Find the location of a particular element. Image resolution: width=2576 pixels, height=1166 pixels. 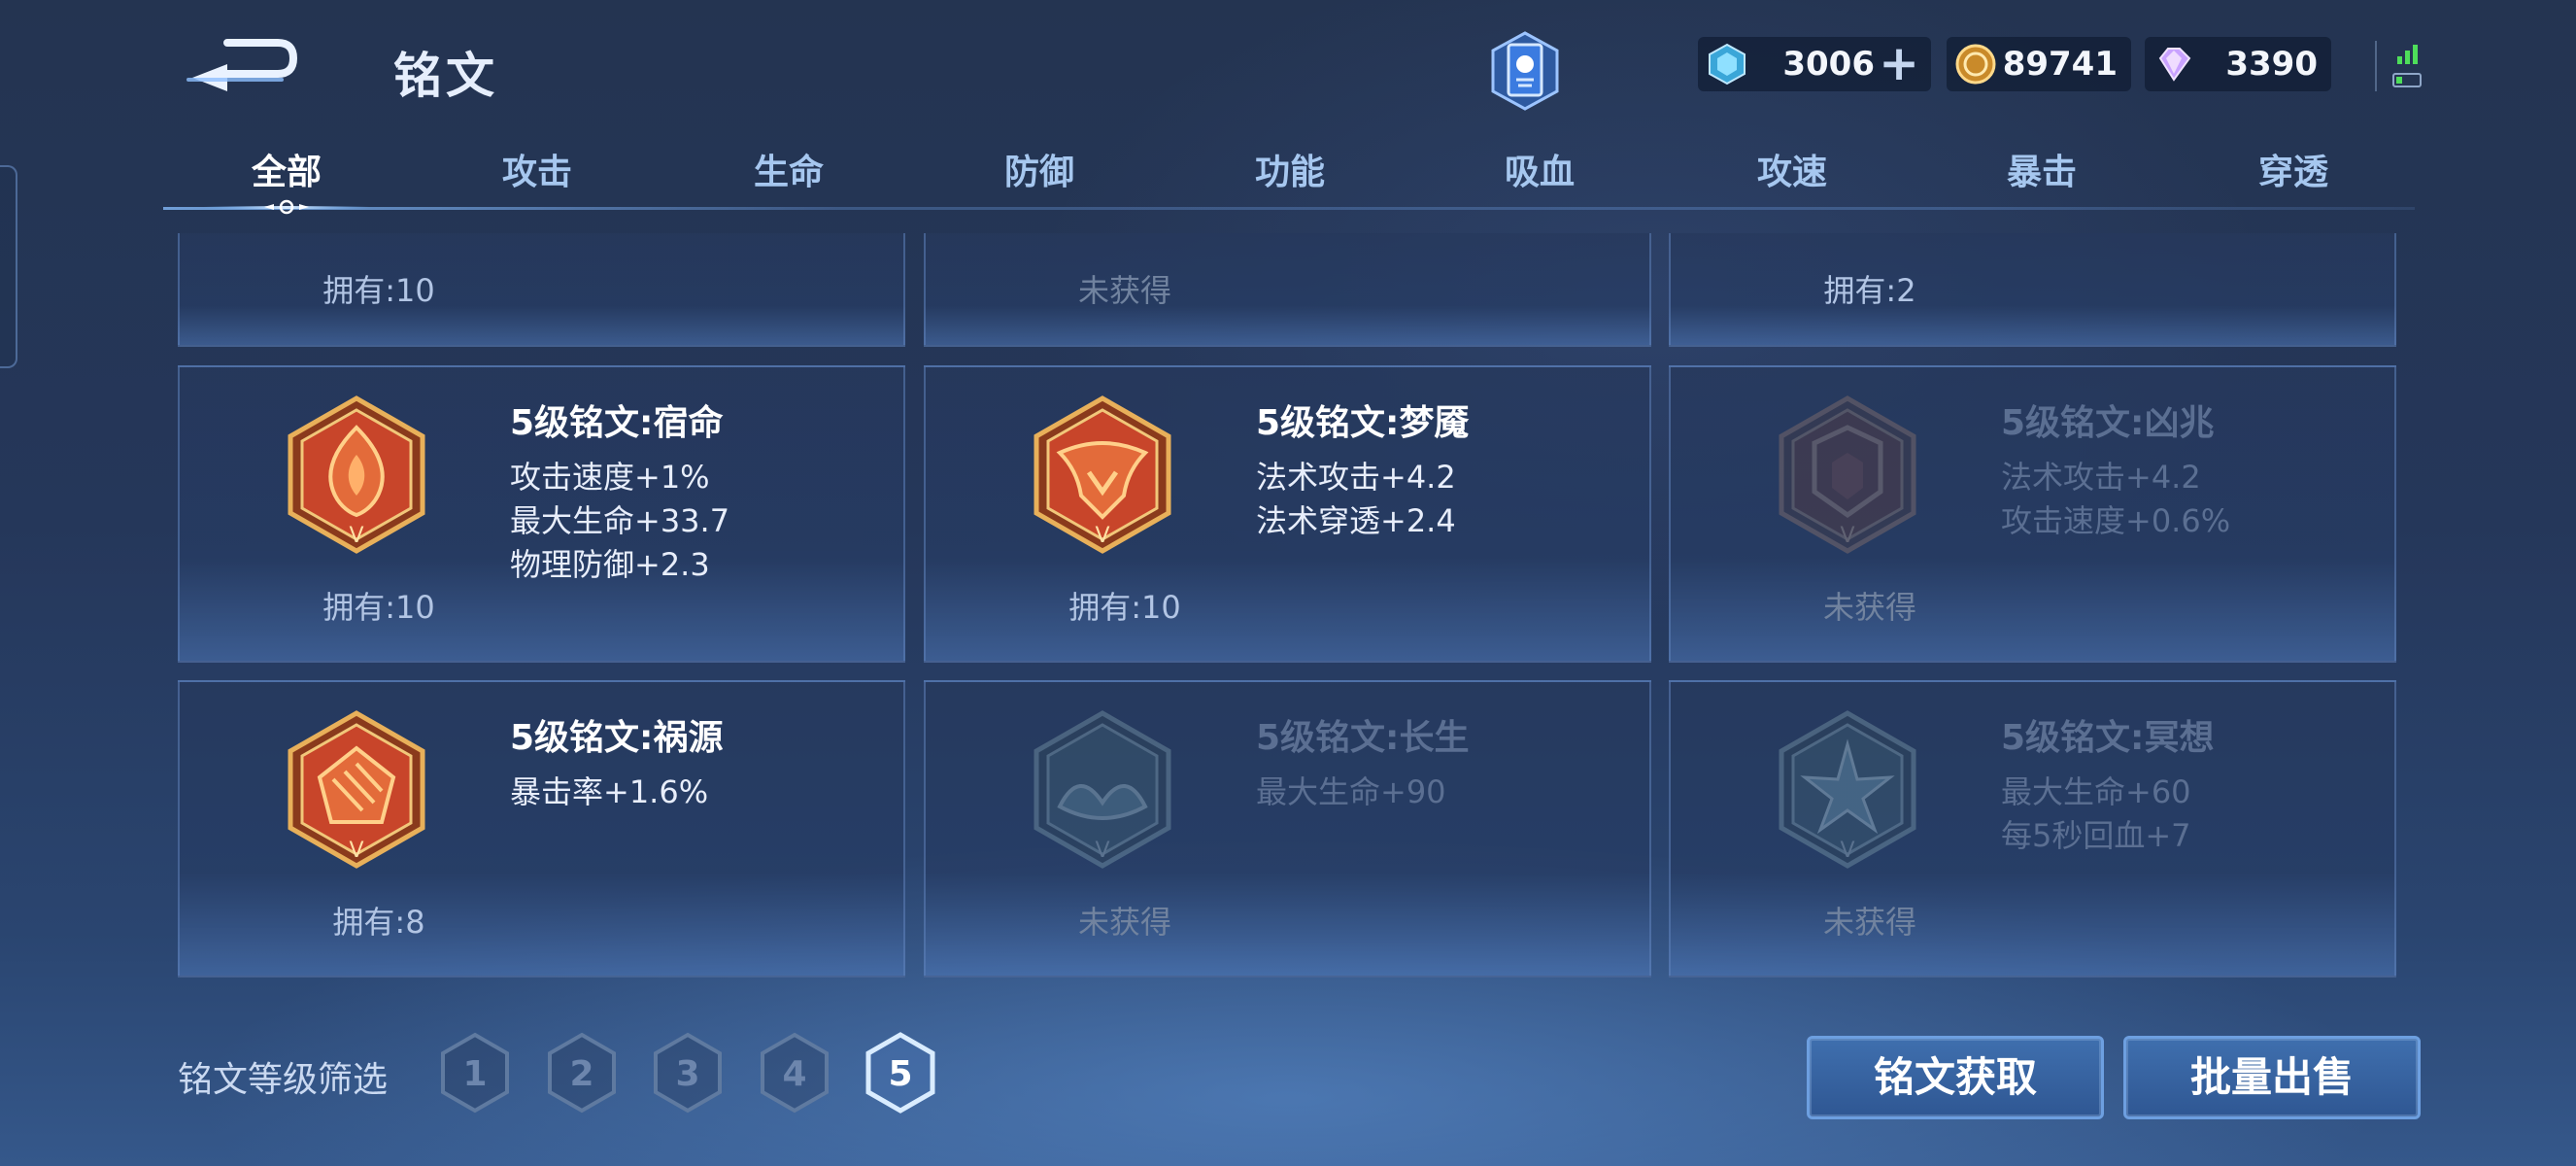

inscription-attr: 每5秒回血+7 is located at coordinates (2096, 835).